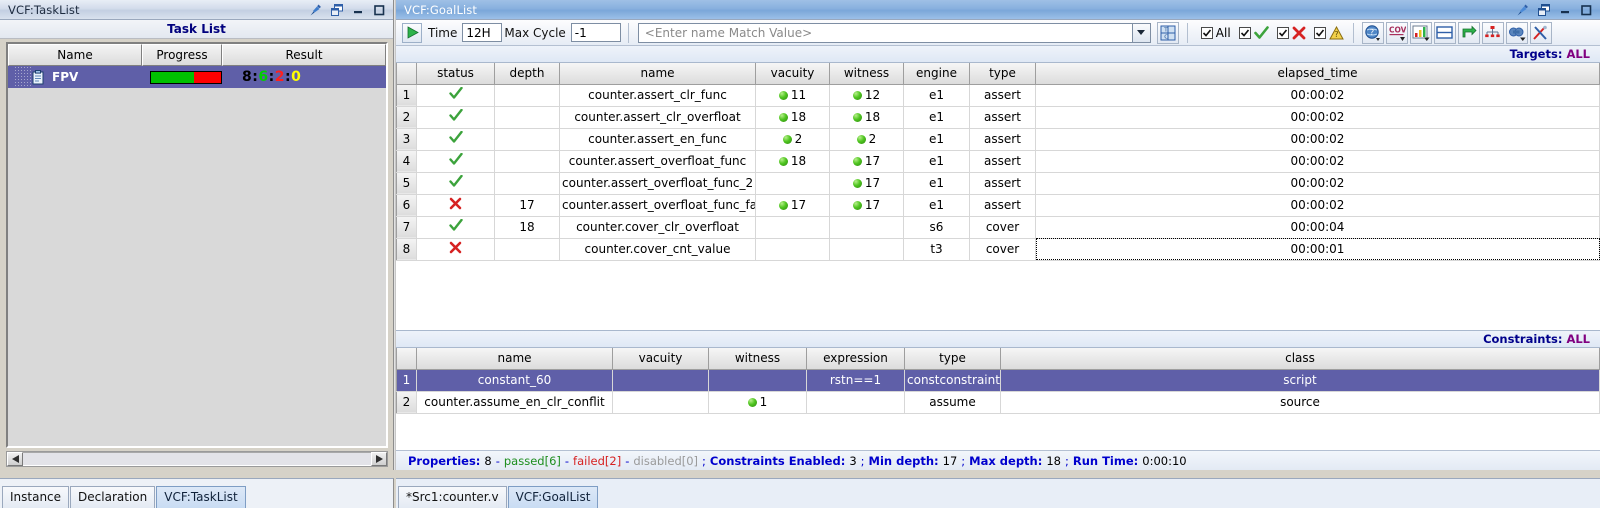  Describe the element at coordinates (1105, 460) in the screenshot. I see `status-run-time-label: Run Time:` at that location.